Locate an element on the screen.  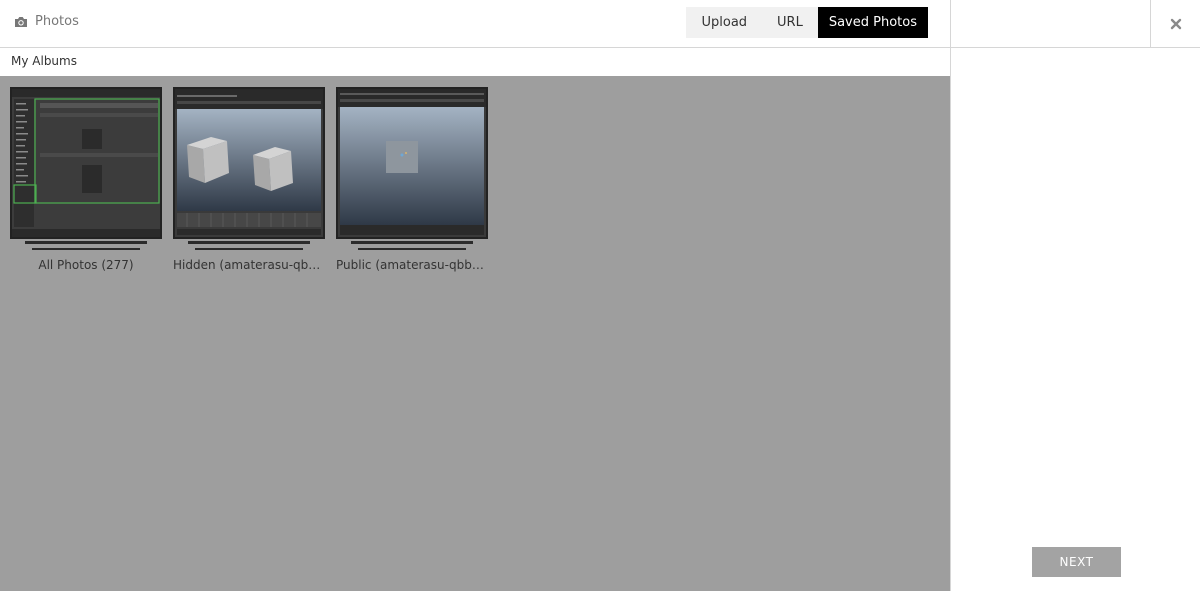
source-tabs: Upload URL Saved Photos is located at coordinates (807, 22).